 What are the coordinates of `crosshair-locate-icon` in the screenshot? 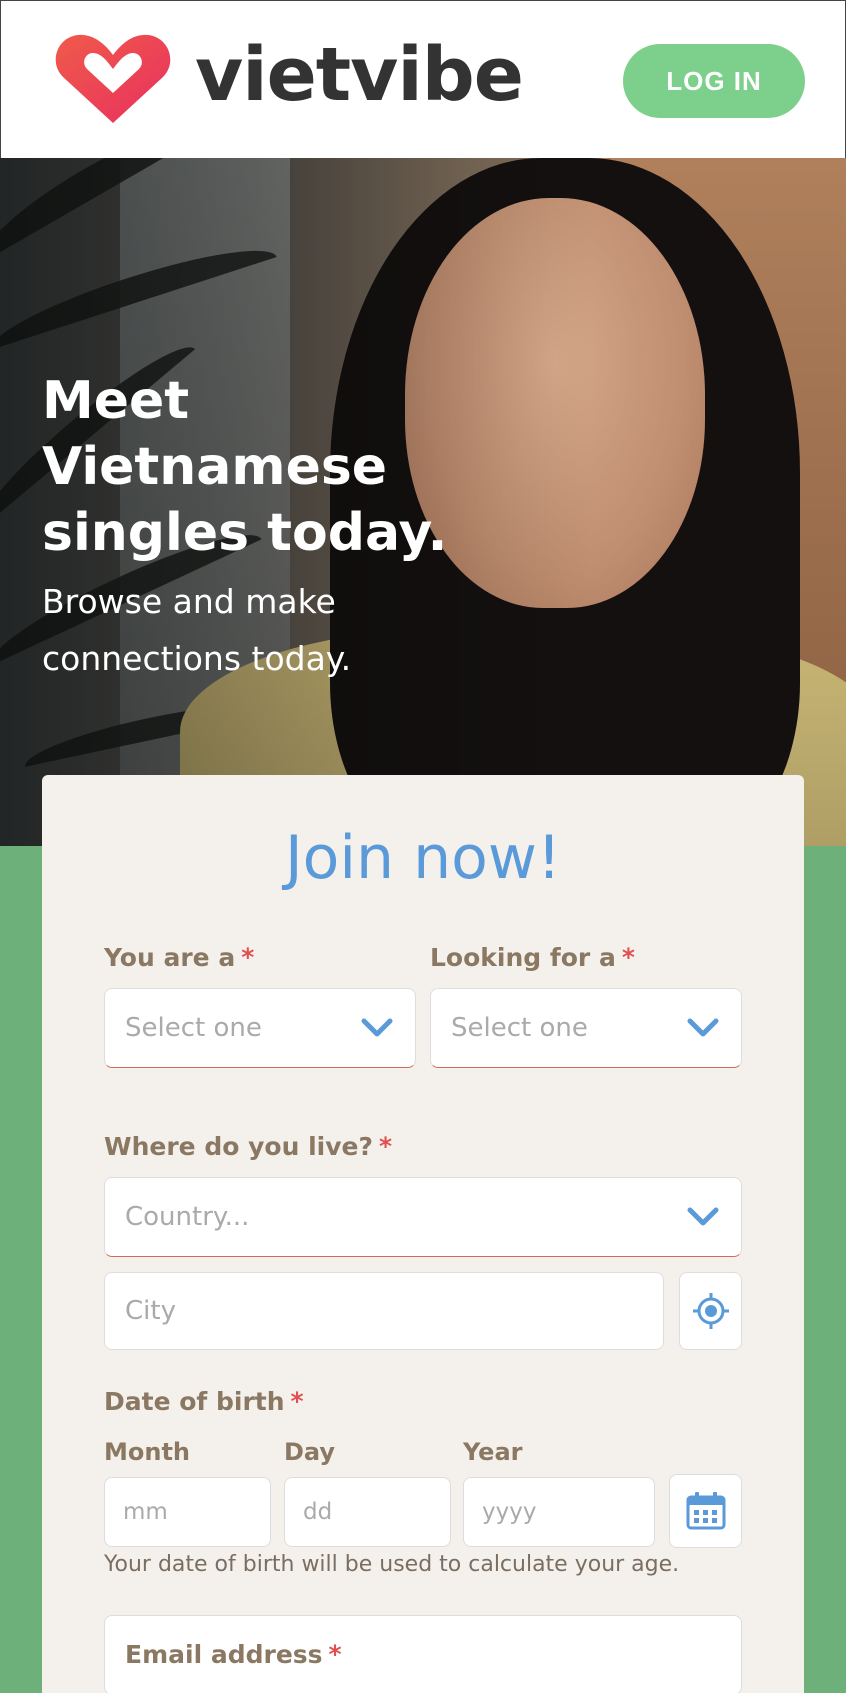 It's located at (710, 1311).